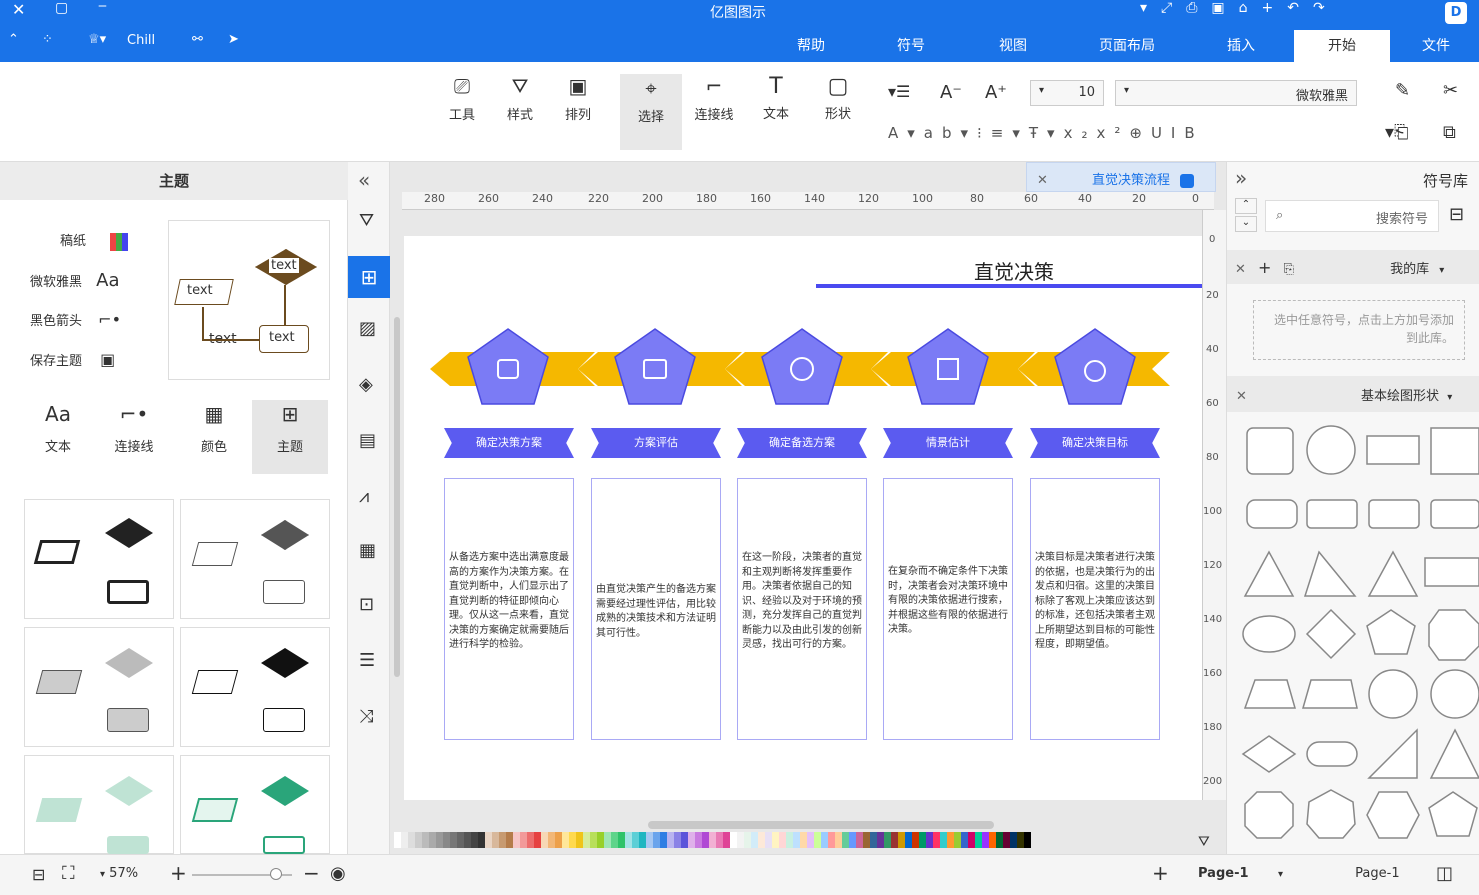 This screenshot has height=895, width=1479. I want to click on fill-icon: ⛛, so click(366, 220).